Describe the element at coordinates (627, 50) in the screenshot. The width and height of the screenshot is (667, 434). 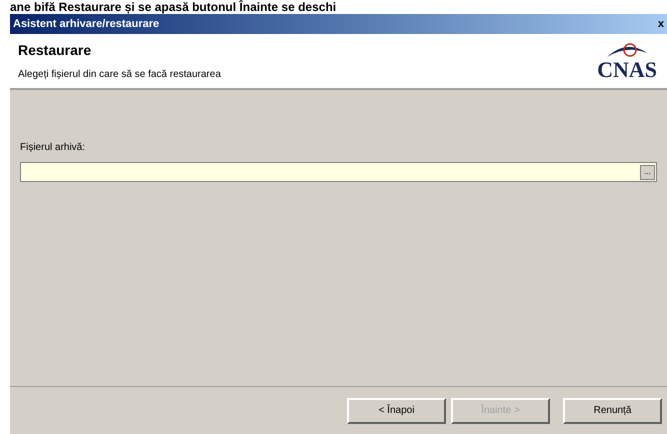
I see `eye-arc-icon` at that location.